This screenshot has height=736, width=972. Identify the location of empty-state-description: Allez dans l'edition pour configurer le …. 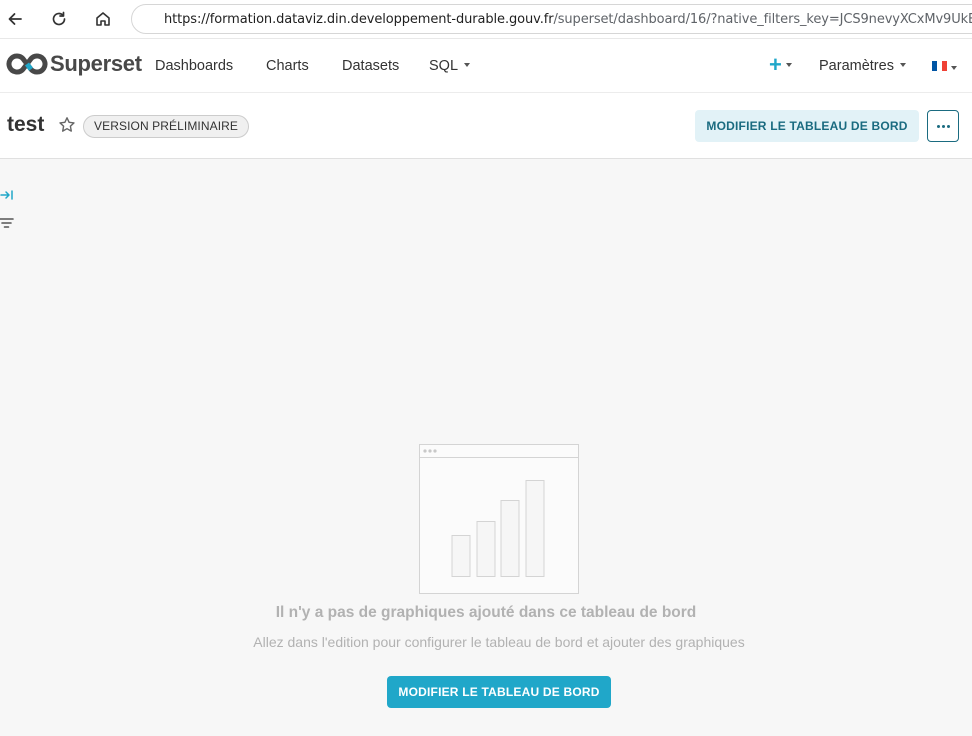
(499, 642).